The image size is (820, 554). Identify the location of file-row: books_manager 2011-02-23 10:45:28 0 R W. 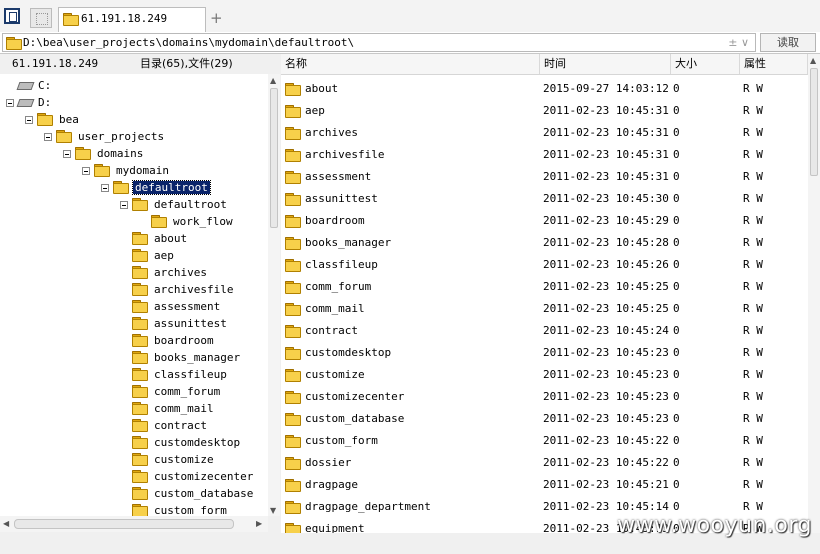
(544, 243).